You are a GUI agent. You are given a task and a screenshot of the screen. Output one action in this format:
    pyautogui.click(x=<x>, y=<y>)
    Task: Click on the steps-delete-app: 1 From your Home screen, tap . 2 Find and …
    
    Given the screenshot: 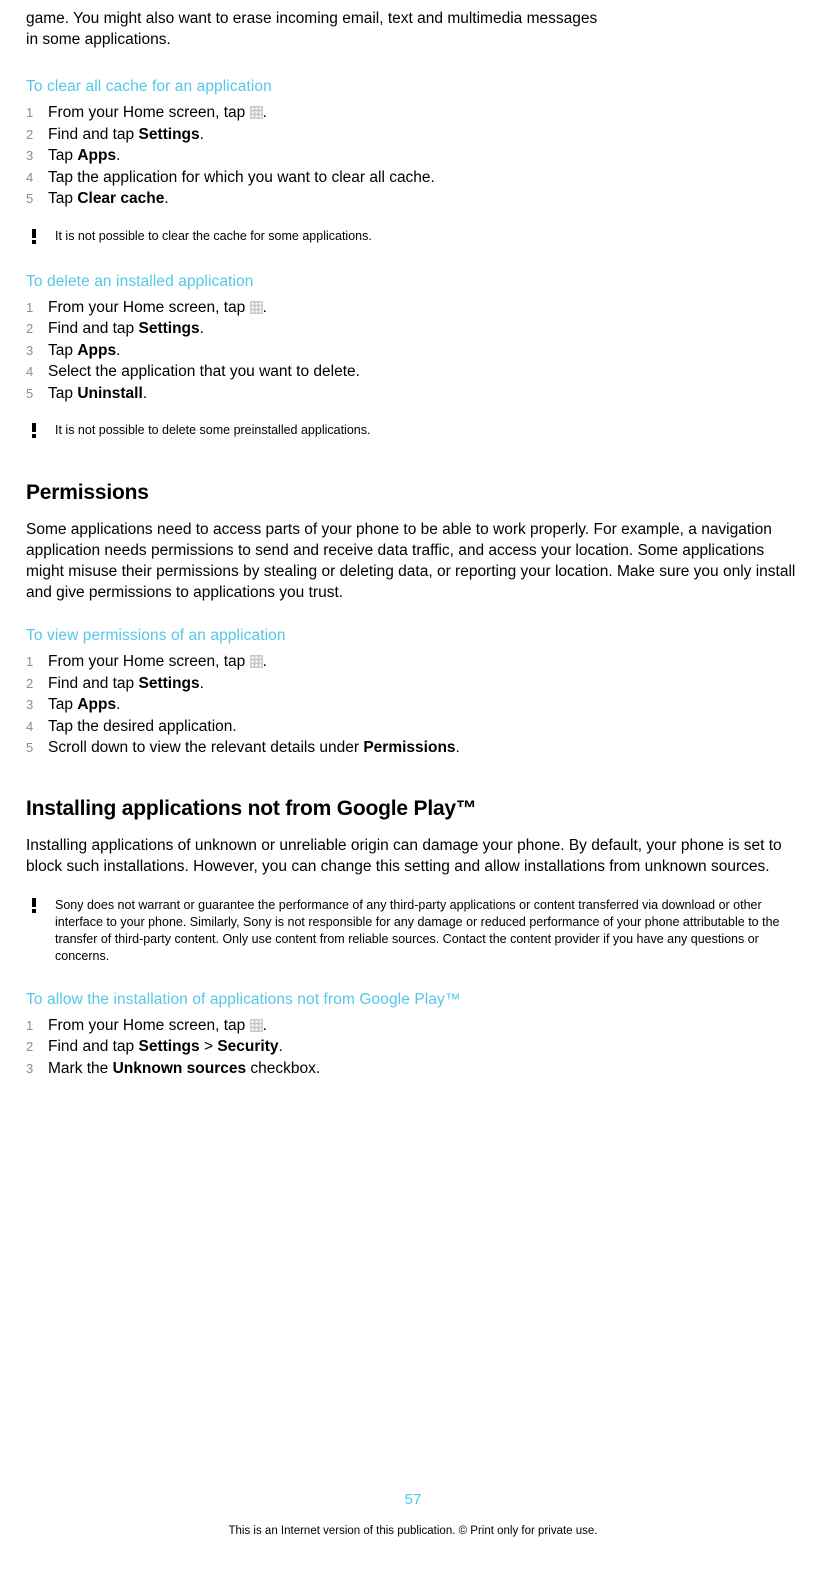 What is the action you would take?
    pyautogui.click(x=413, y=351)
    